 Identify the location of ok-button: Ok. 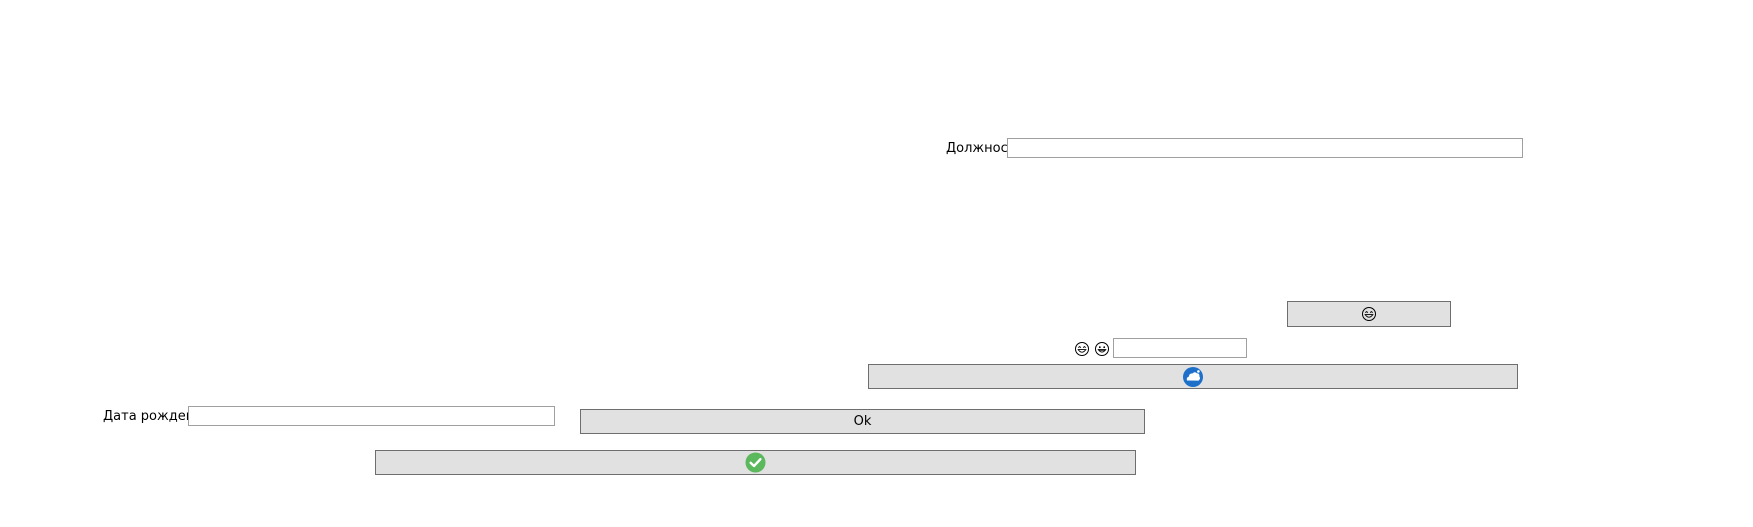
(862, 421).